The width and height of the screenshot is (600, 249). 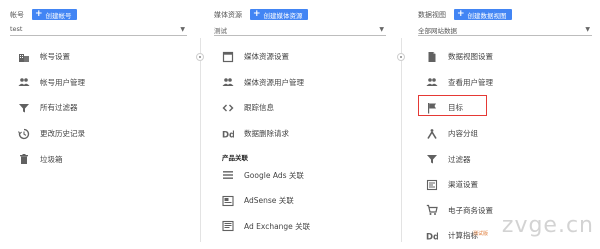 What do you see at coordinates (51, 159) in the screenshot?
I see `trash-label: 垃圾箱` at bounding box center [51, 159].